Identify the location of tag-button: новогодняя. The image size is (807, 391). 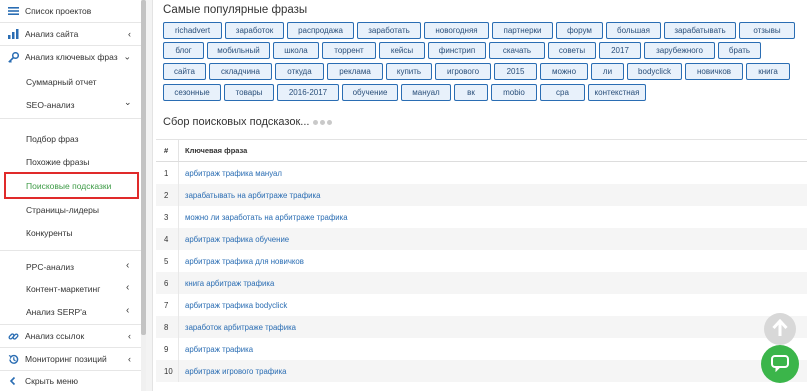
(456, 30).